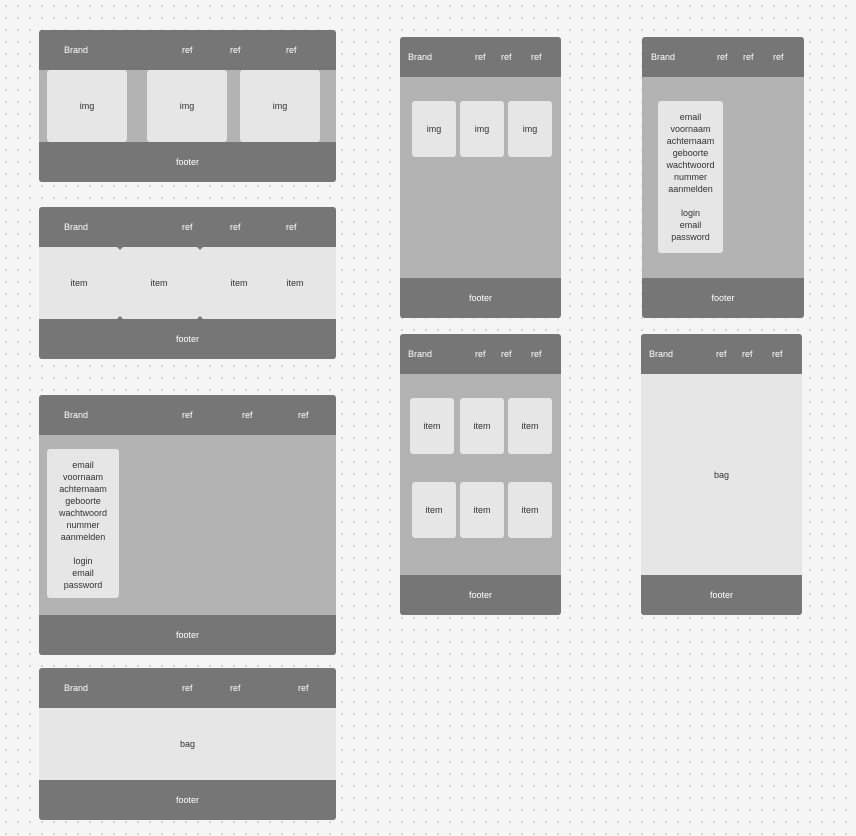 This screenshot has height=836, width=856. I want to click on frame-mobile-bag: Brand ref ref ref bag footer, so click(721, 474).